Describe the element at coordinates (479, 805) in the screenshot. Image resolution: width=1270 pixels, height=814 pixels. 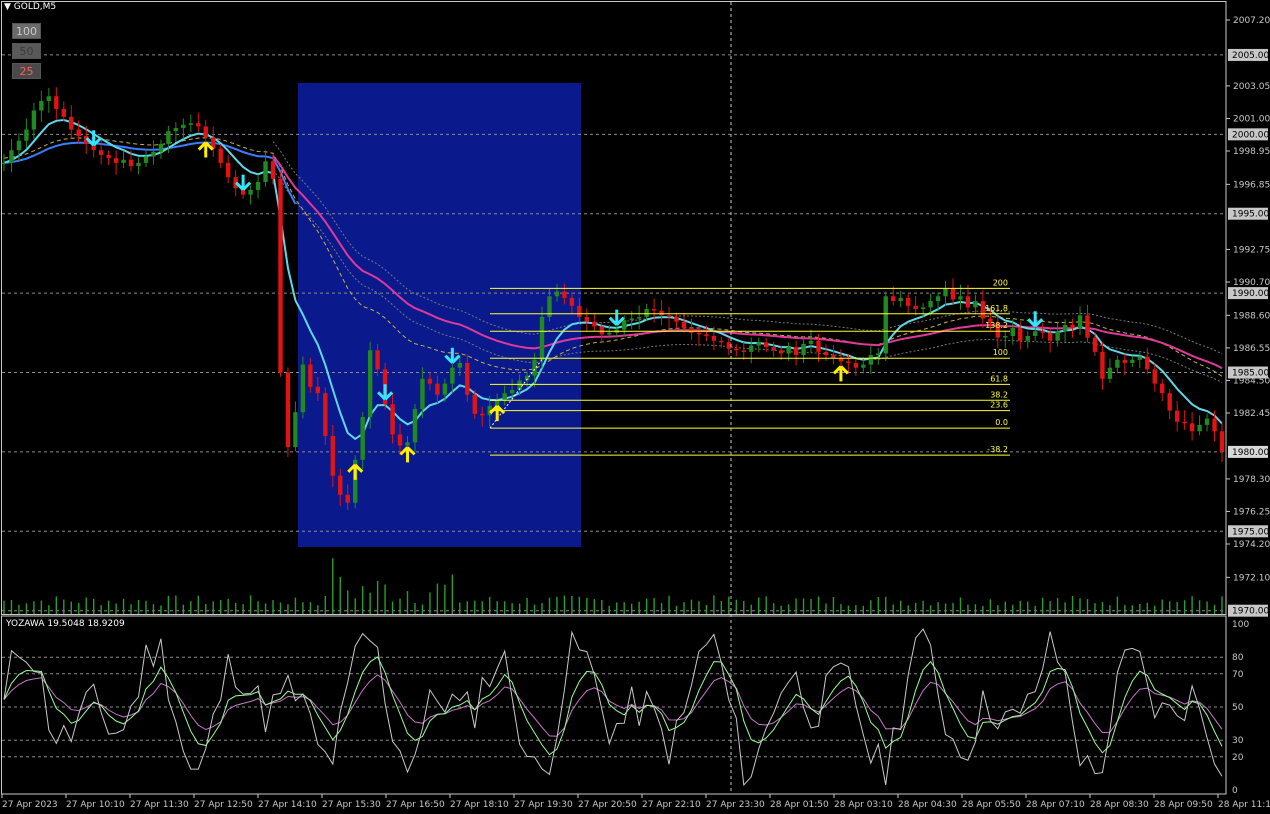
I see `time-tick-label: 27 Apr 18:10` at that location.